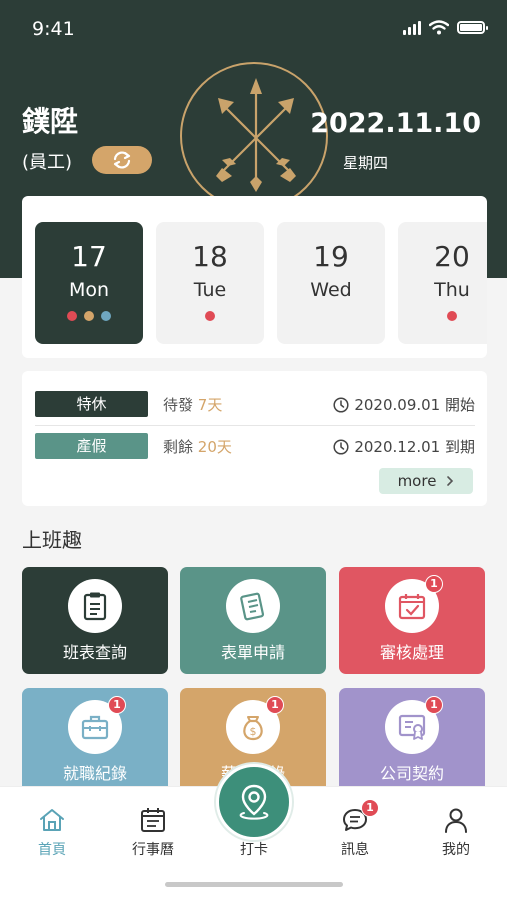 Image resolution: width=507 pixels, height=900 pixels. I want to click on tile-review-processing: 1 審核處理, so click(412, 620).